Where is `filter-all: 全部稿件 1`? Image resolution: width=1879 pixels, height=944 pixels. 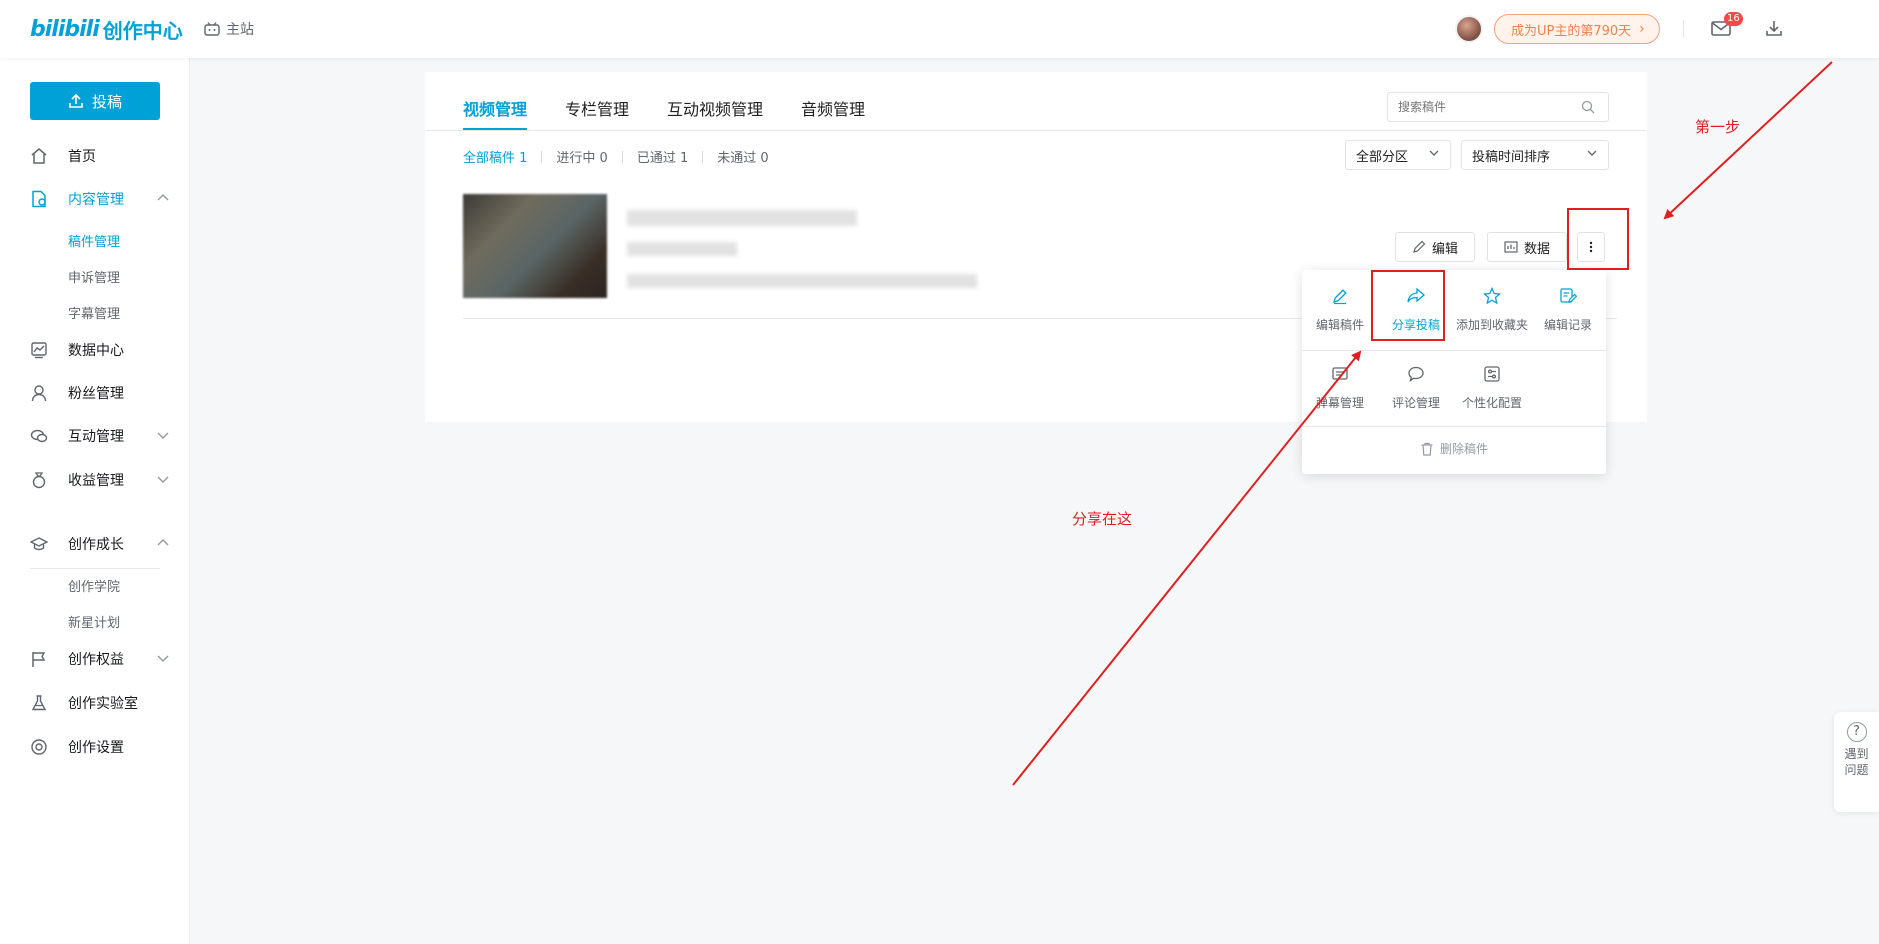 filter-all: 全部稿件 1 is located at coordinates (495, 156).